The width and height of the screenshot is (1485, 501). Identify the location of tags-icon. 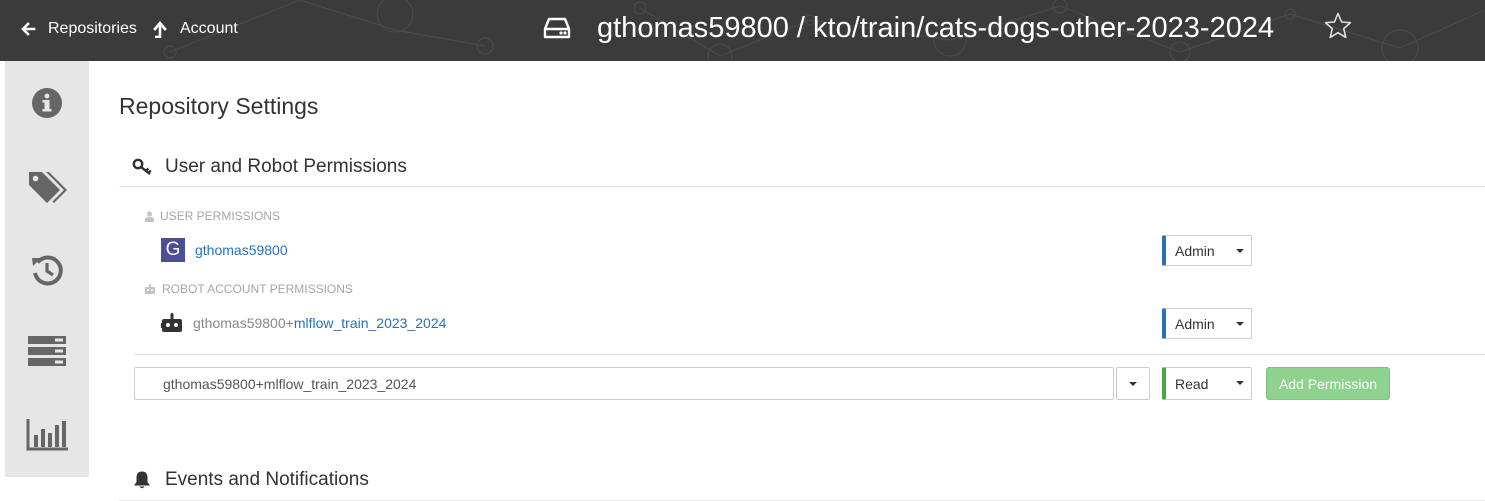
(48, 187).